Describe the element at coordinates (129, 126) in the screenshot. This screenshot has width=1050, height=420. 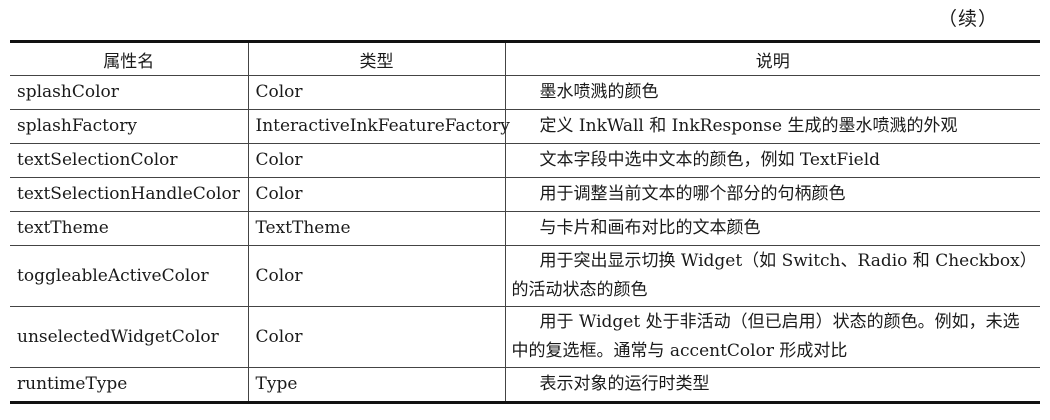
I see `property-name-cell: splashFactory` at that location.